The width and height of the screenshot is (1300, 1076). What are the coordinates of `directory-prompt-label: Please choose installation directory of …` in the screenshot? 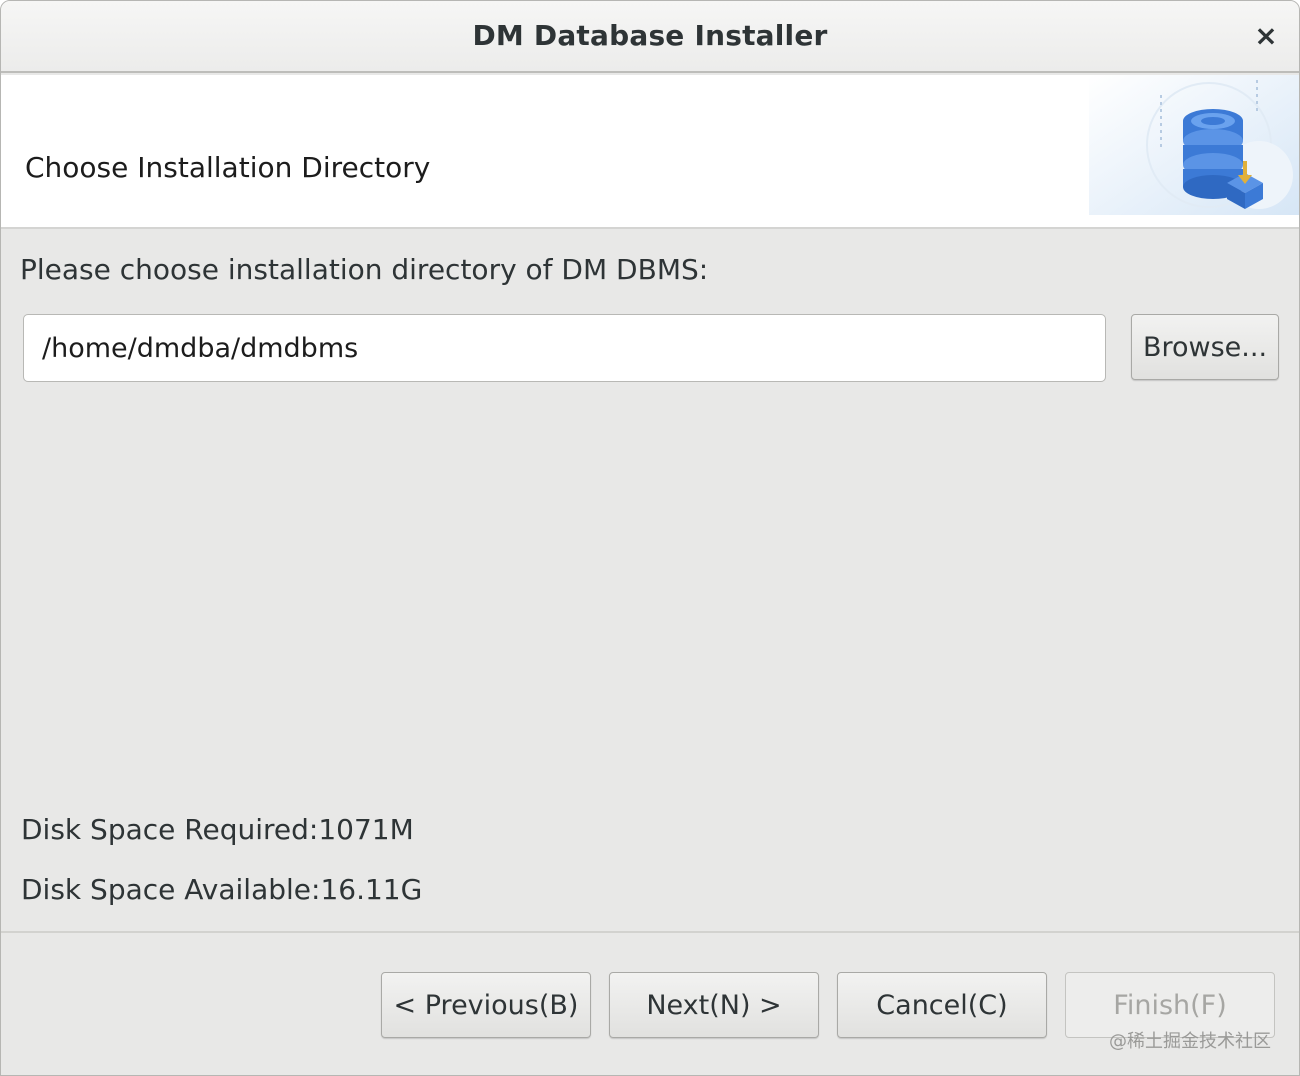 It's located at (364, 269).